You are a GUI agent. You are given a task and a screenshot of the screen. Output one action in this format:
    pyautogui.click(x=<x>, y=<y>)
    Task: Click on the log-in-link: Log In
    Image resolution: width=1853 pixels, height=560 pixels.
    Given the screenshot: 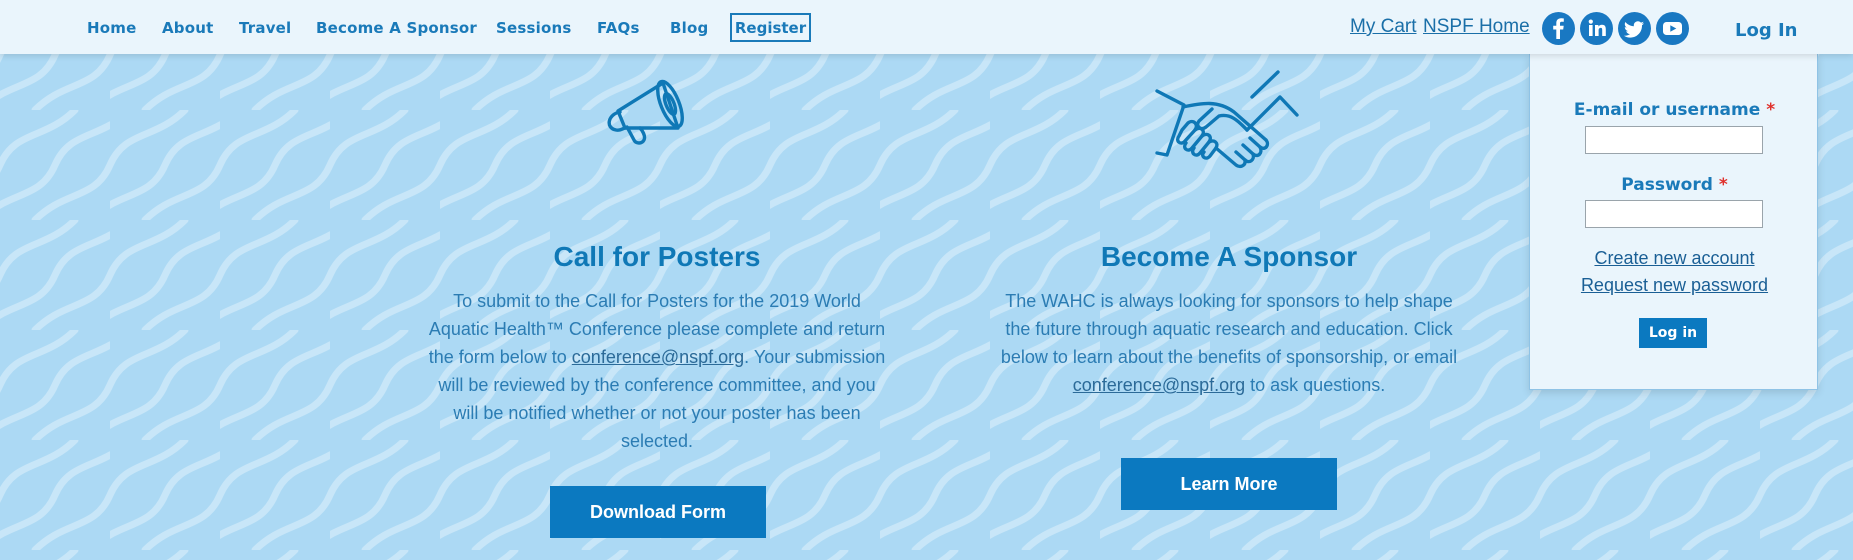 What is the action you would take?
    pyautogui.click(x=1766, y=30)
    